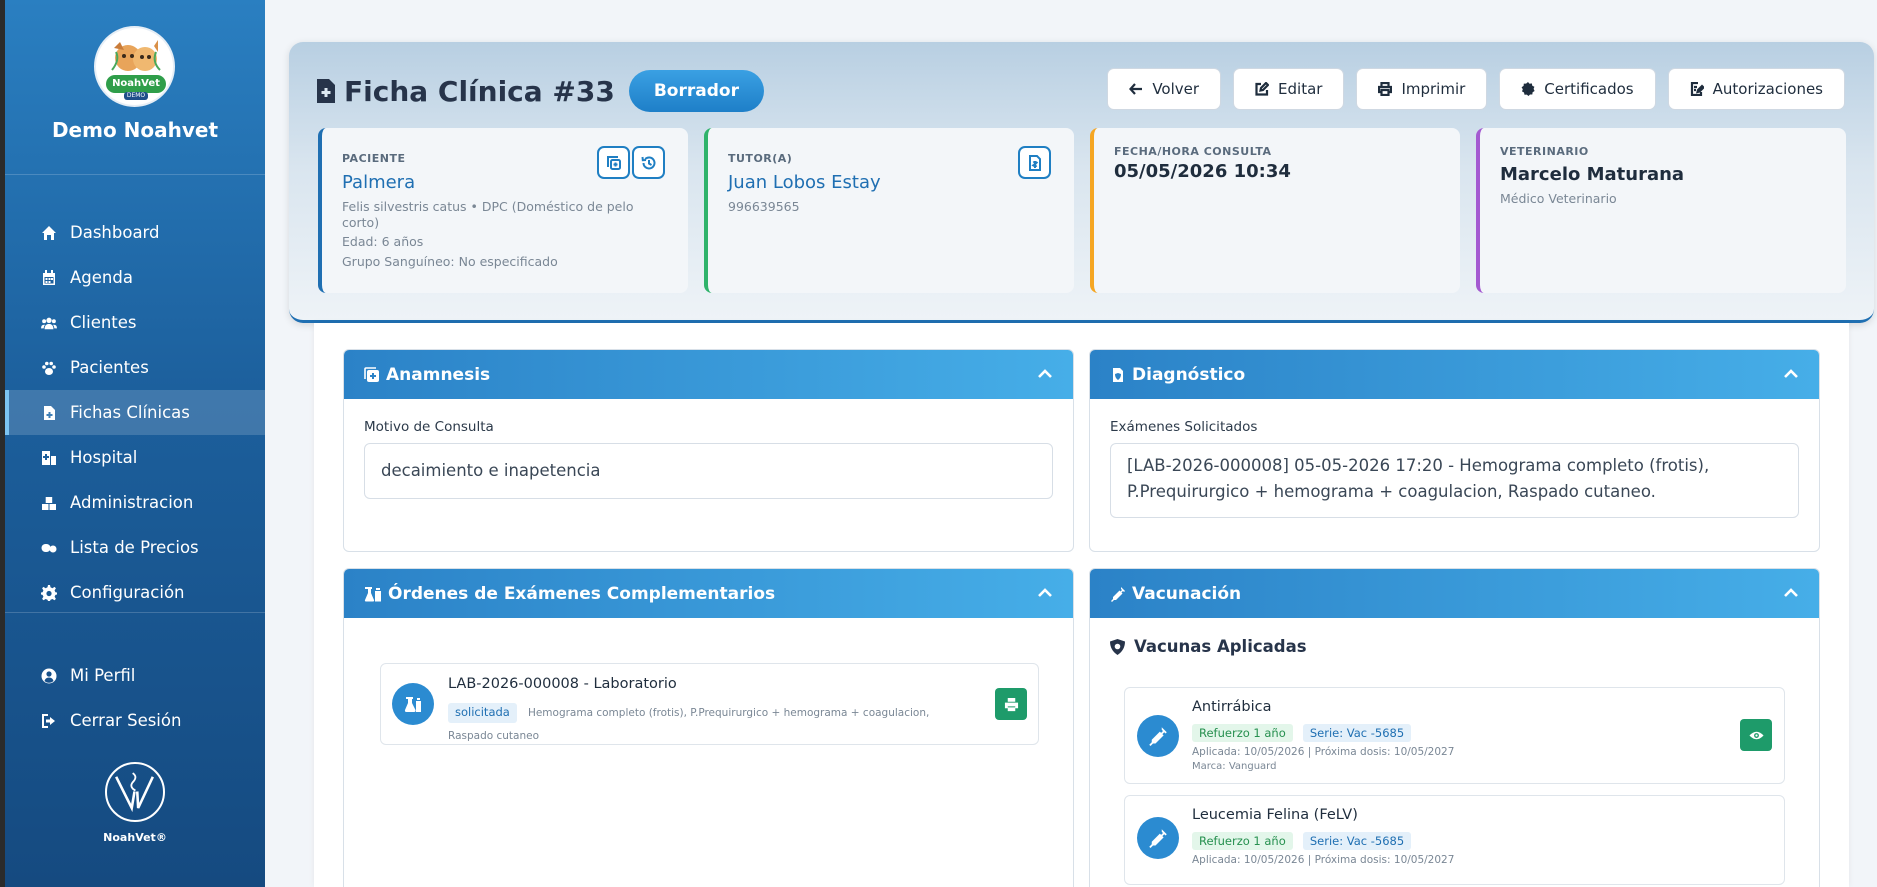 The height and width of the screenshot is (887, 1877). Describe the element at coordinates (135, 412) in the screenshot. I see `sidebar-item-fichas-clinicas: Fichas Clínicas` at that location.